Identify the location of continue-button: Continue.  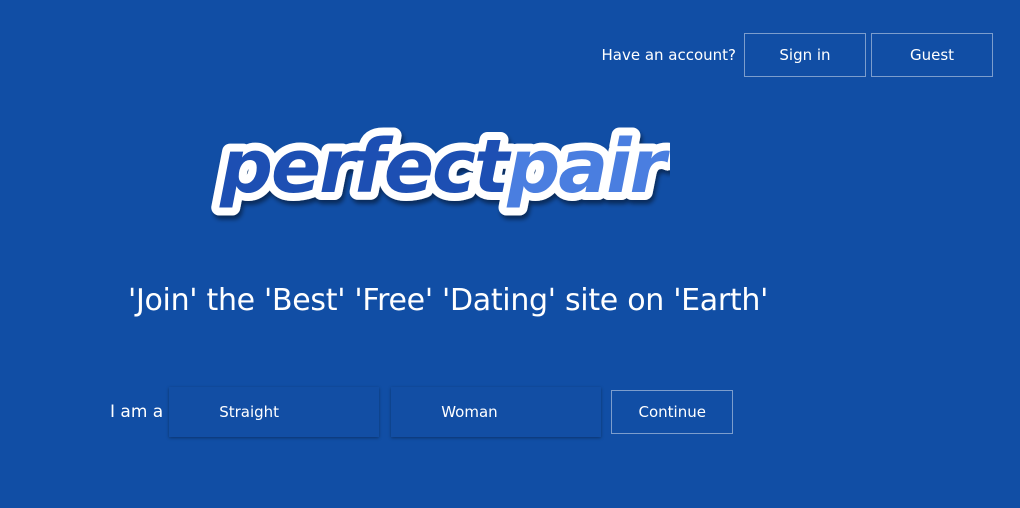
(672, 412).